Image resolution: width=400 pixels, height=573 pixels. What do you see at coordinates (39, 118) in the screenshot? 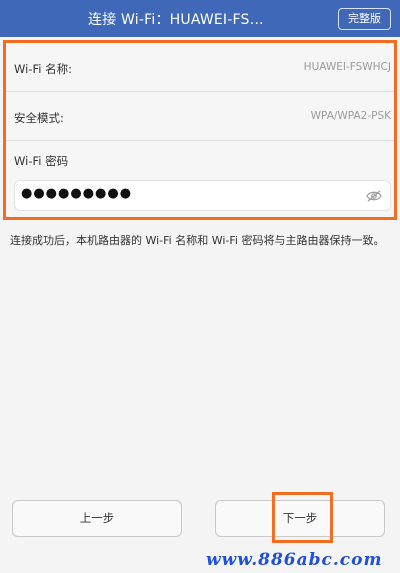
I see `security-mode-label: 安全模式:` at bounding box center [39, 118].